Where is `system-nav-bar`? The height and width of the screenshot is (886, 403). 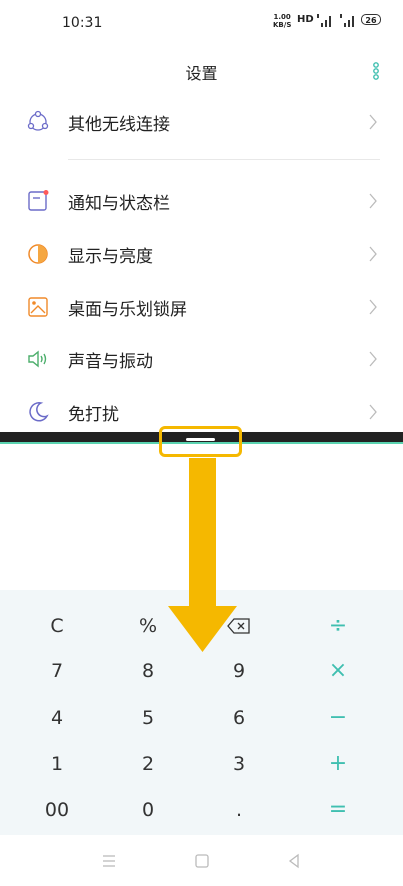
system-nav-bar is located at coordinates (201, 860).